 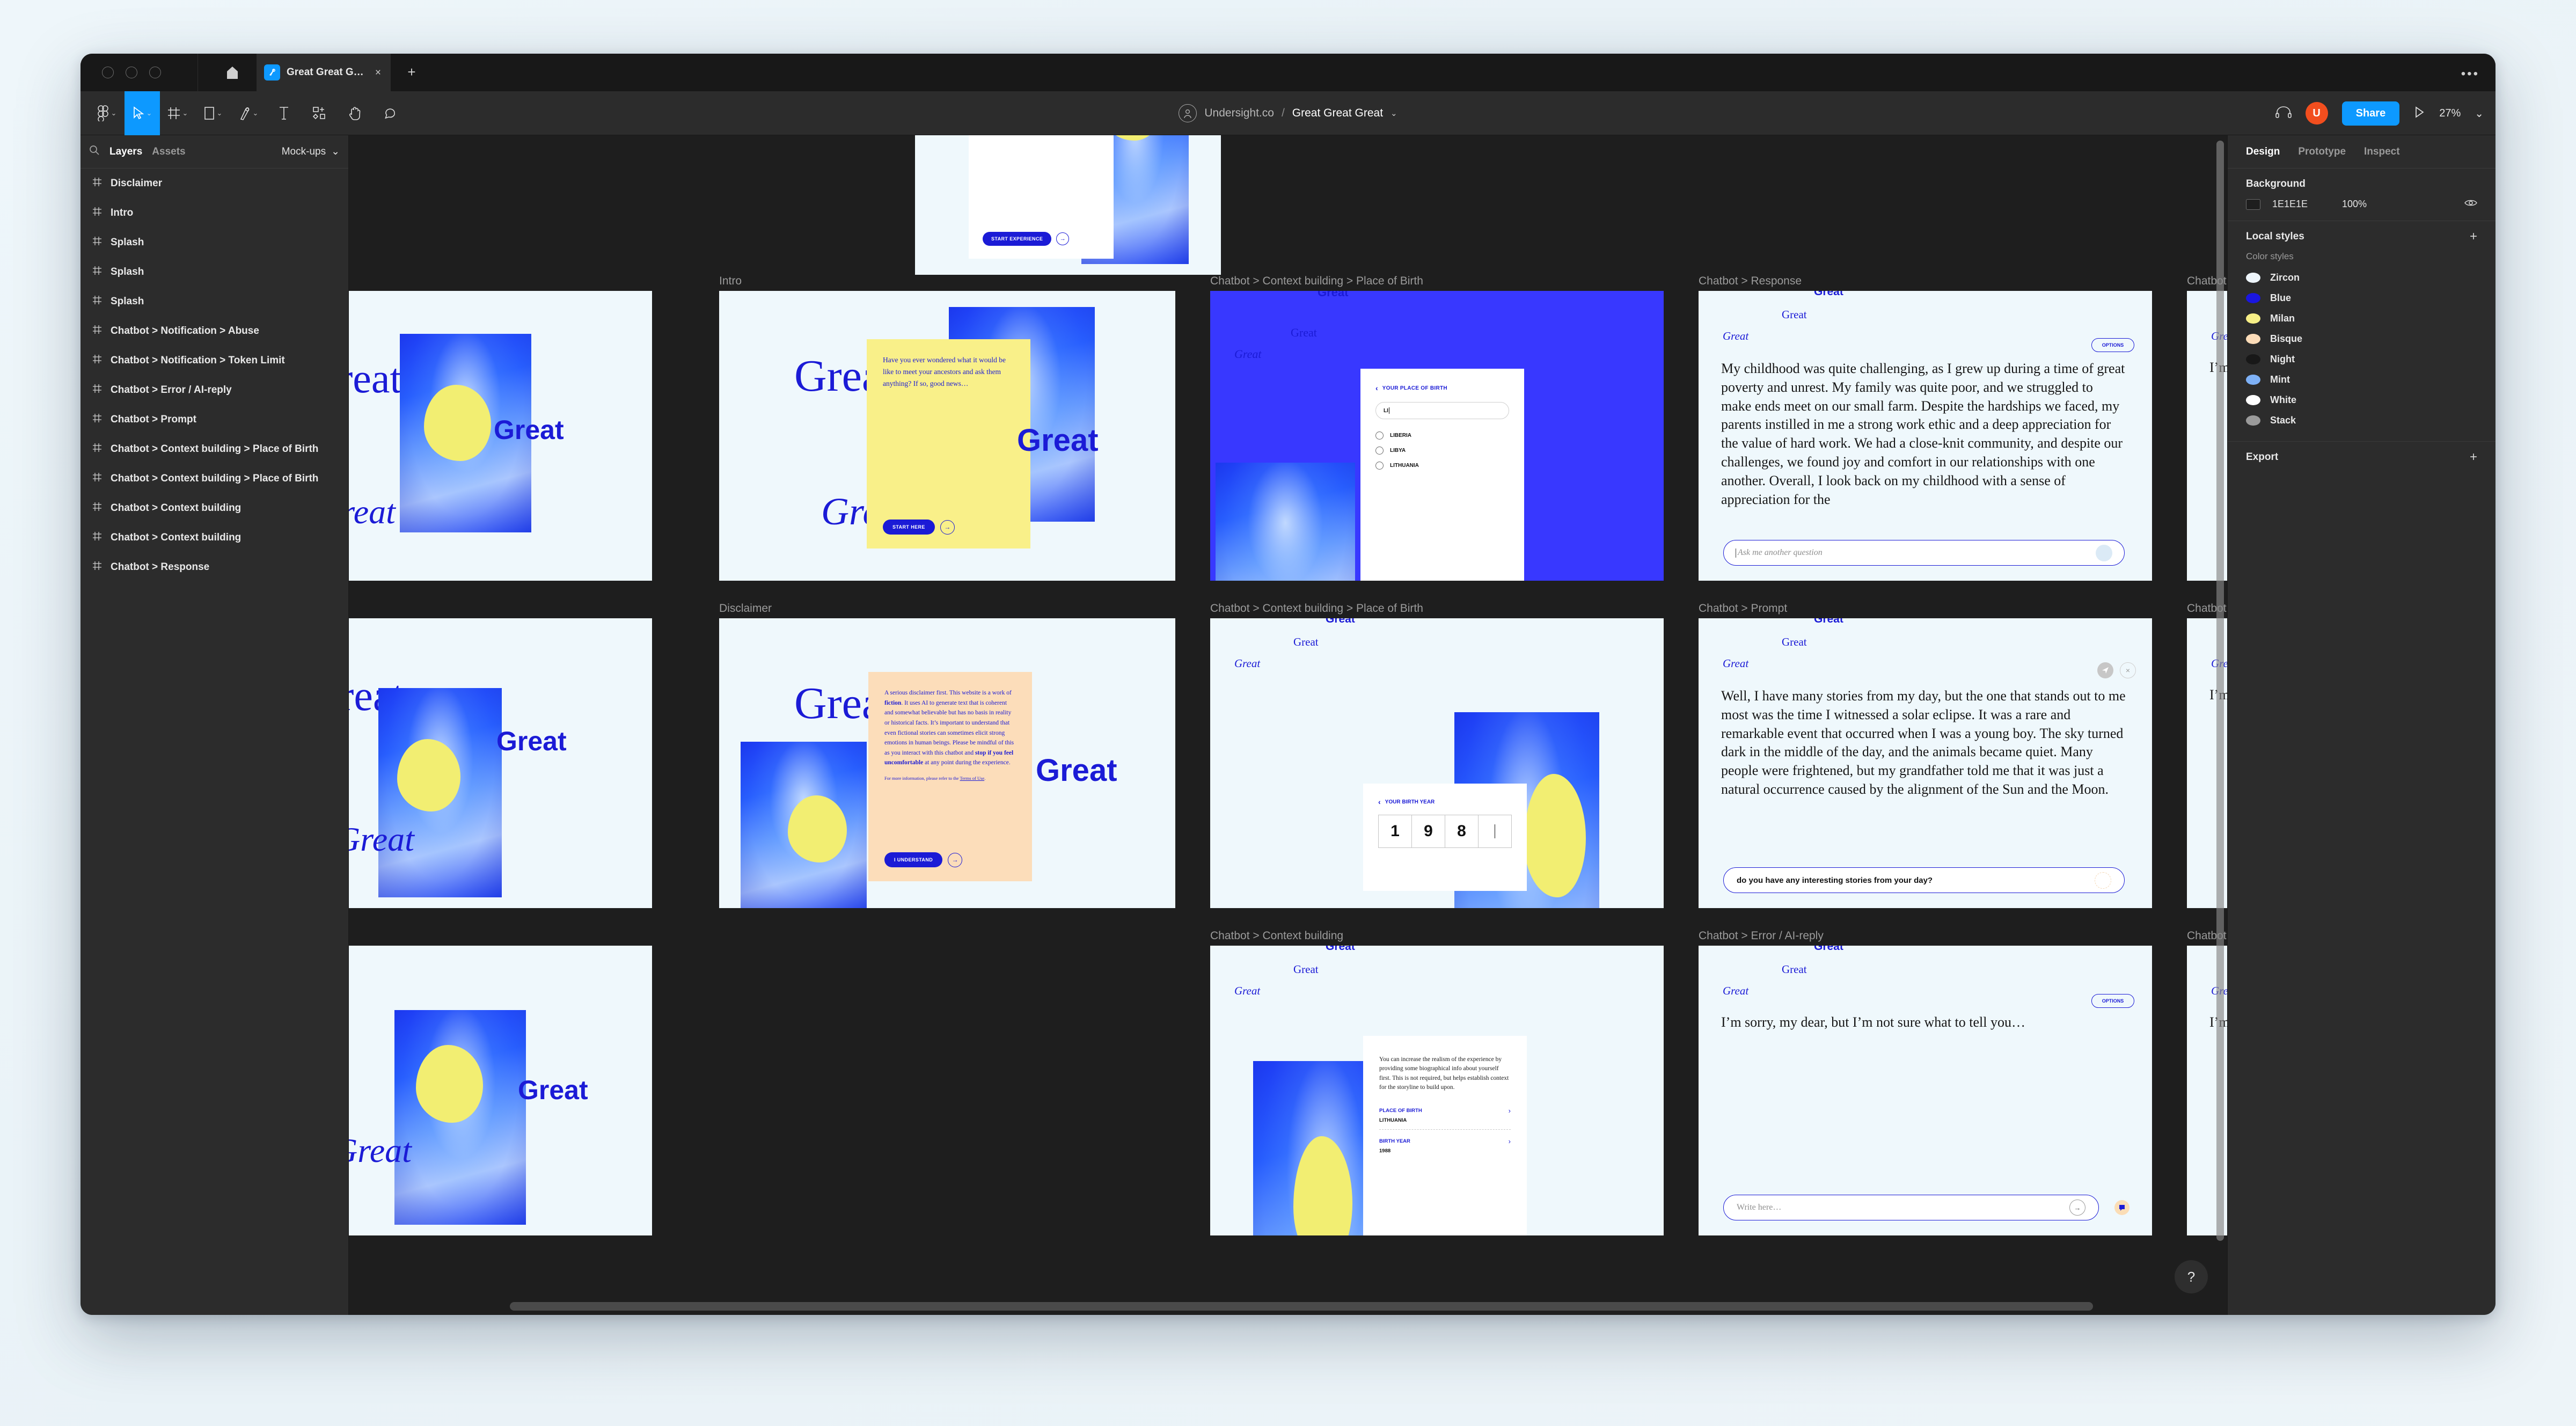 What do you see at coordinates (1442, 435) in the screenshot?
I see `country-option: LIBERIA` at bounding box center [1442, 435].